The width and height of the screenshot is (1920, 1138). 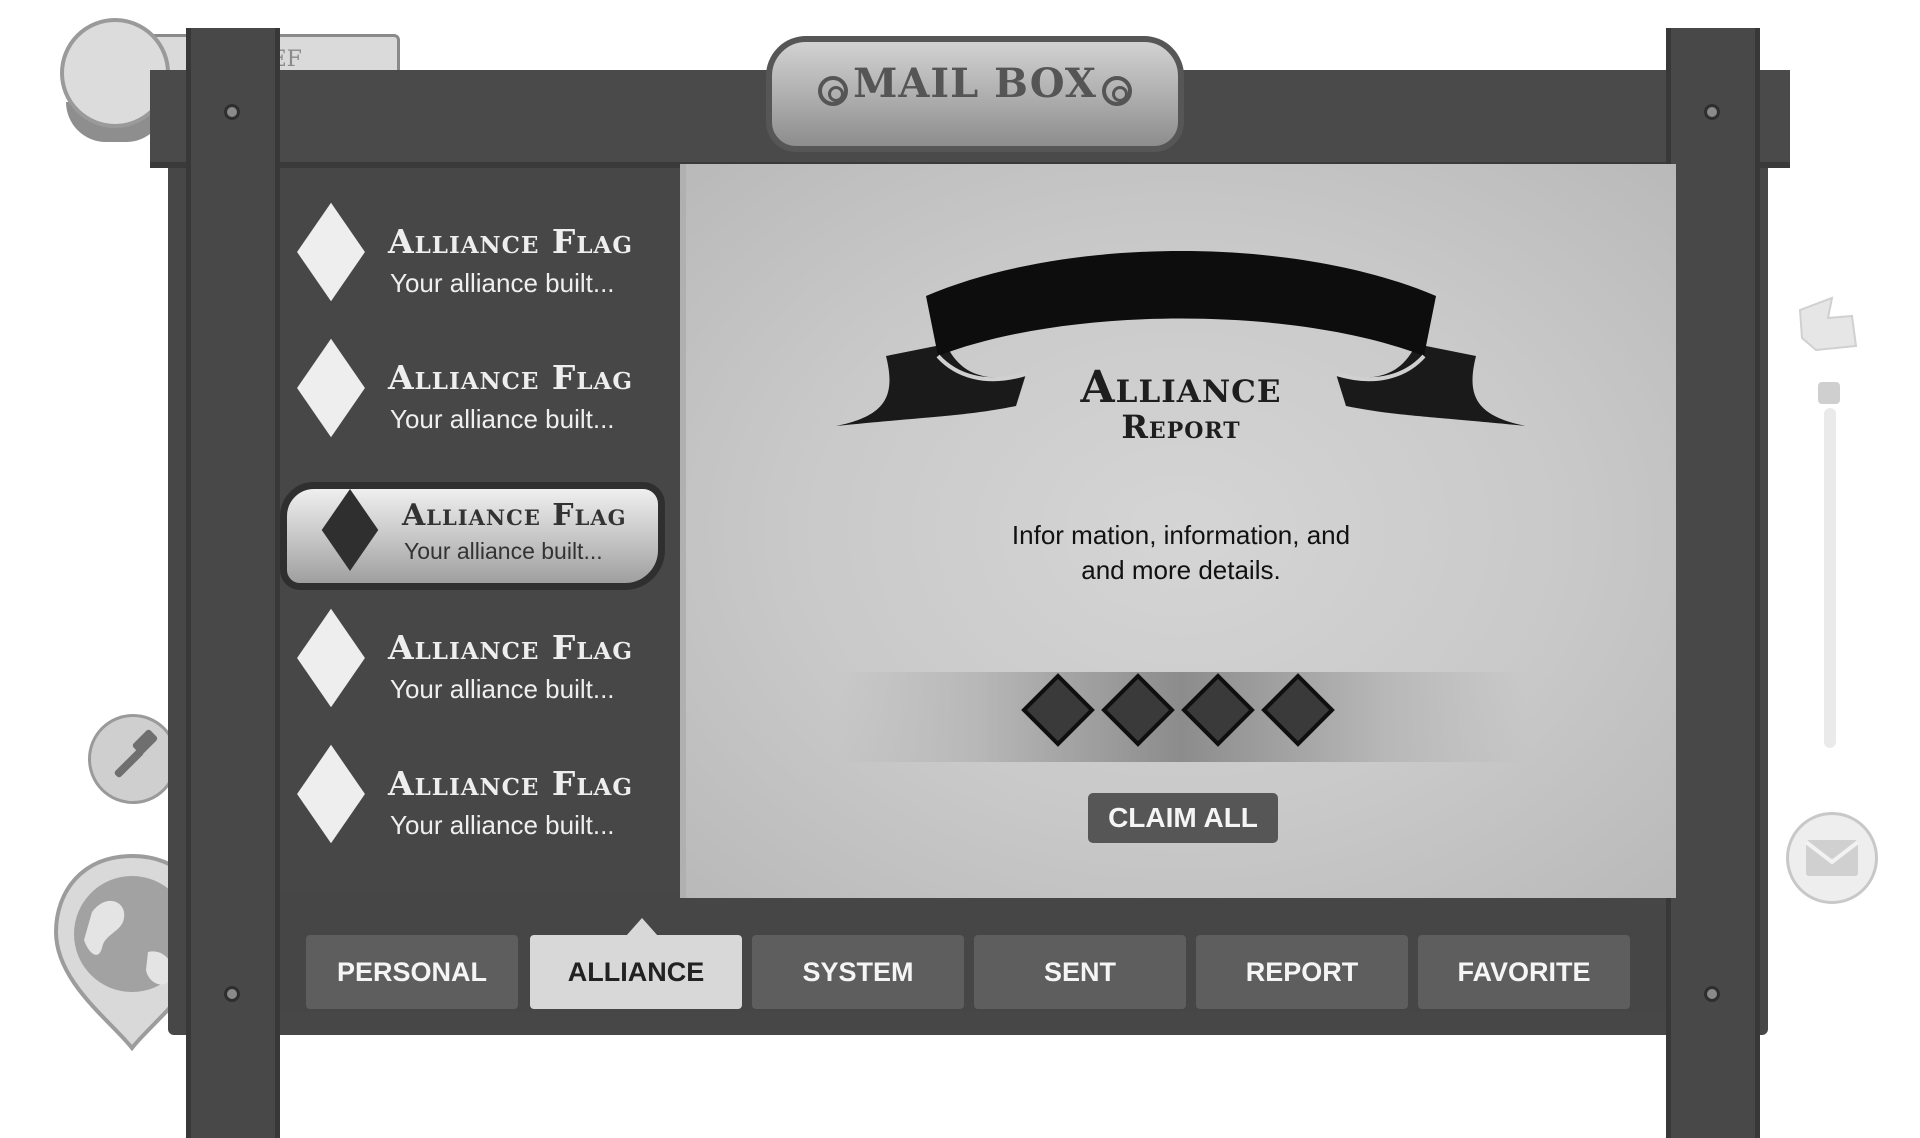 I want to click on envelope-icon, so click(x=1832, y=858).